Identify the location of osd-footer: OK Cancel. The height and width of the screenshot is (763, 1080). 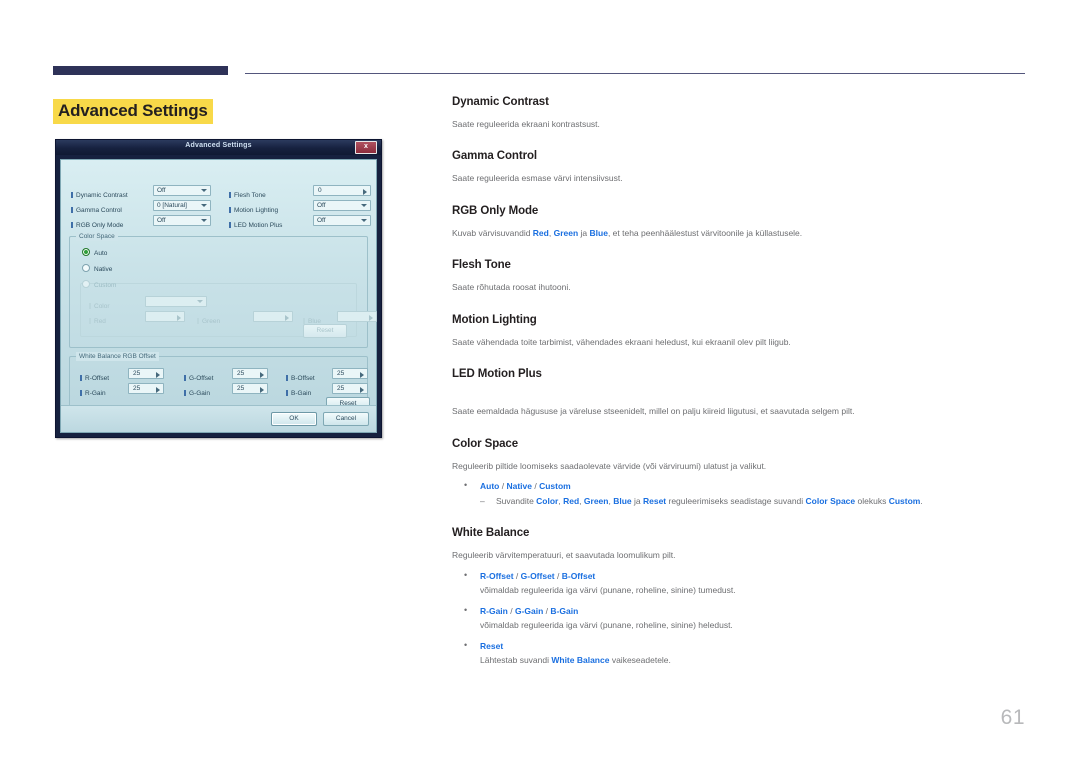
(218, 418).